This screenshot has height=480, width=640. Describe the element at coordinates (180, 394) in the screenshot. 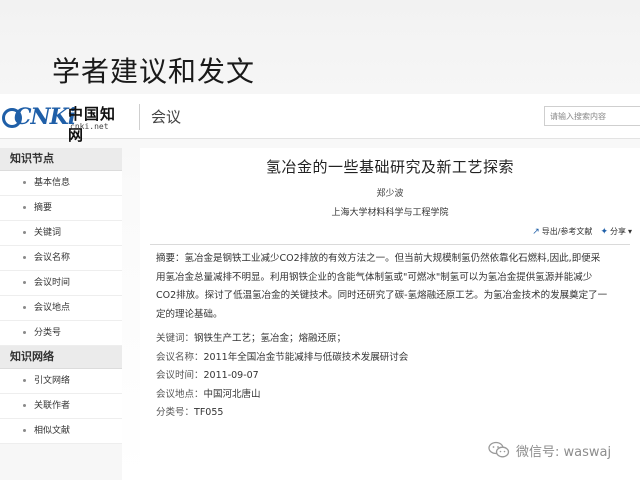

I see `meta-key: 会议地点：` at that location.